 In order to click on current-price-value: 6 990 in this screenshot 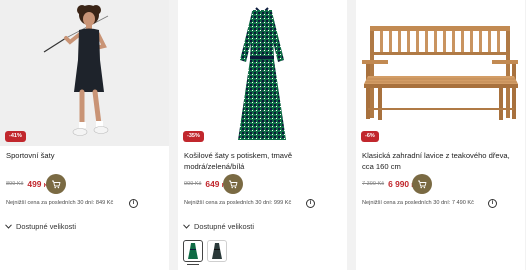, I will do `click(399, 184)`.